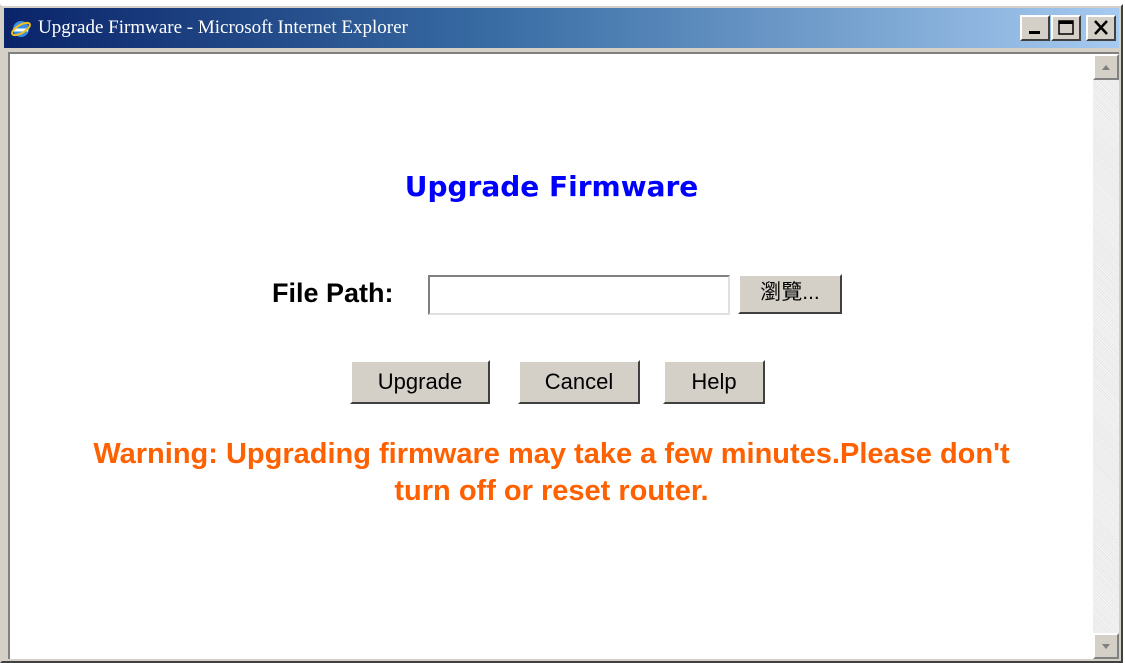 This screenshot has width=1125, height=663. Describe the element at coordinates (333, 293) in the screenshot. I see `file-path-label: File Path:` at that location.